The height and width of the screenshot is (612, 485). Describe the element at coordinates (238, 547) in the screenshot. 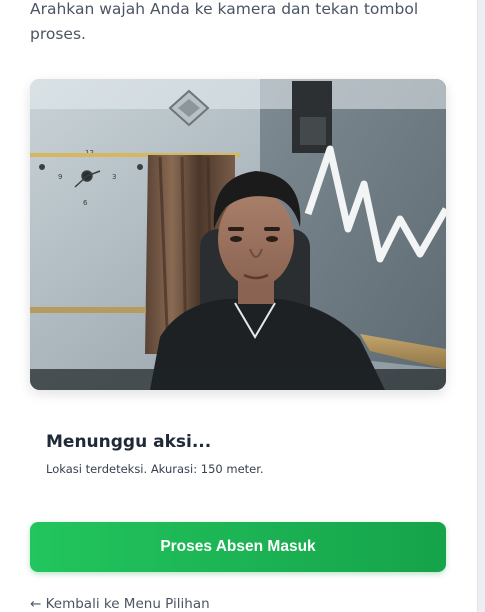

I see `process-attendance-button: Proses Absen Masuk` at that location.